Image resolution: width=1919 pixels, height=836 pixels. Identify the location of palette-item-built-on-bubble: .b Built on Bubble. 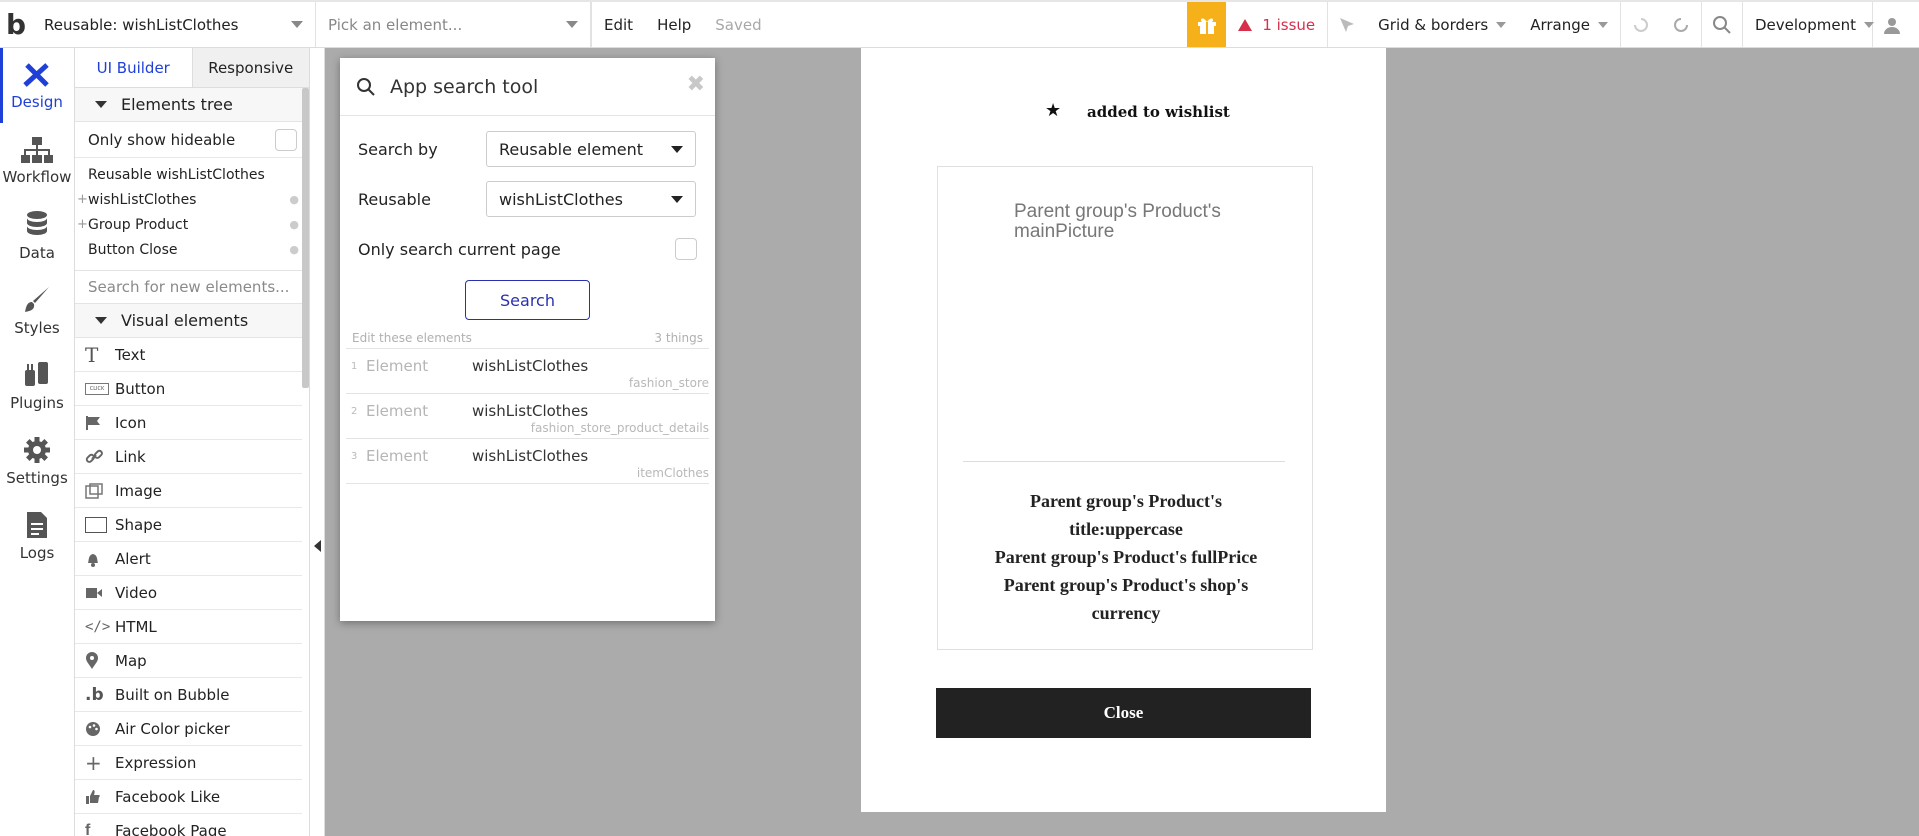
(188, 695).